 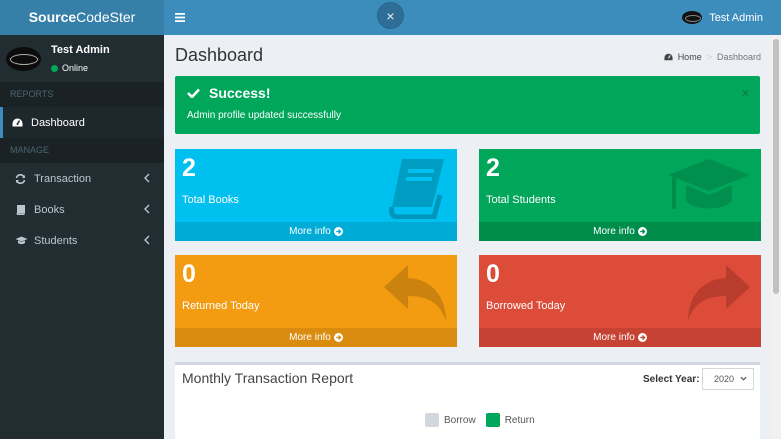 What do you see at coordinates (210, 200) in the screenshot?
I see `stat-label: Total Books` at bounding box center [210, 200].